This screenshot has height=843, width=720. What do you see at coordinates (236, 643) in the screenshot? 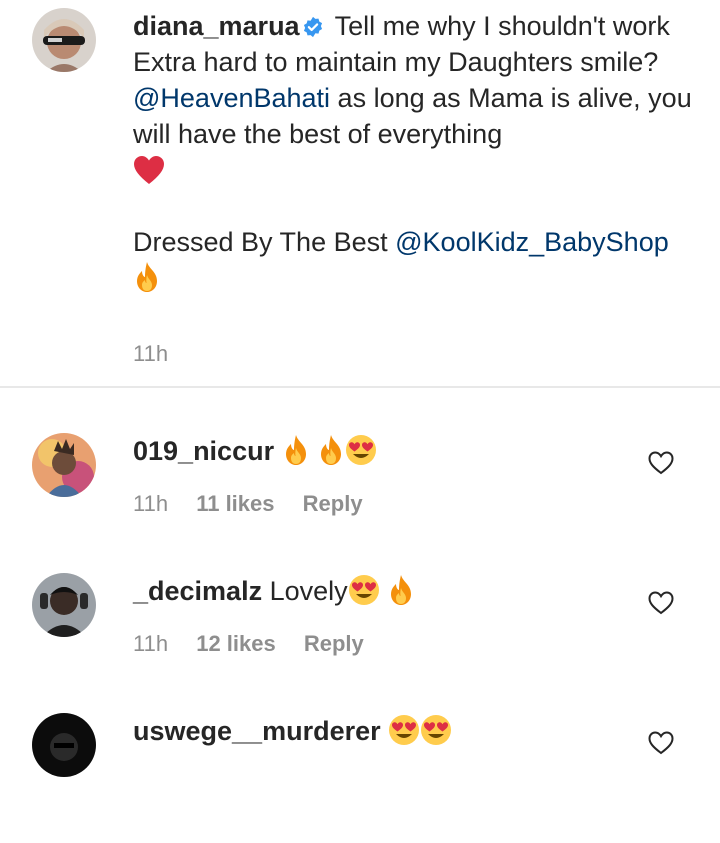
I see `likes-count: 12 likes` at bounding box center [236, 643].